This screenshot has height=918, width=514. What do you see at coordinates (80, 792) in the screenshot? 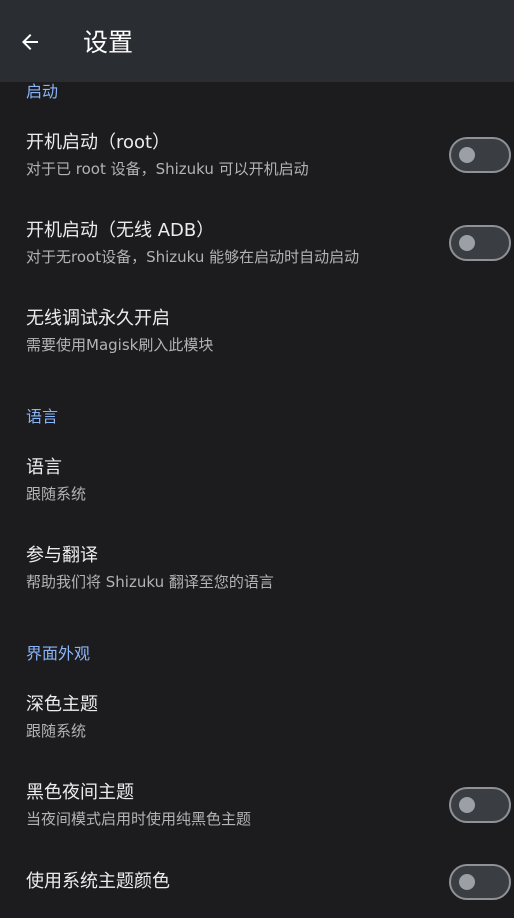
I see `pref-title: 黑色夜间主题` at bounding box center [80, 792].